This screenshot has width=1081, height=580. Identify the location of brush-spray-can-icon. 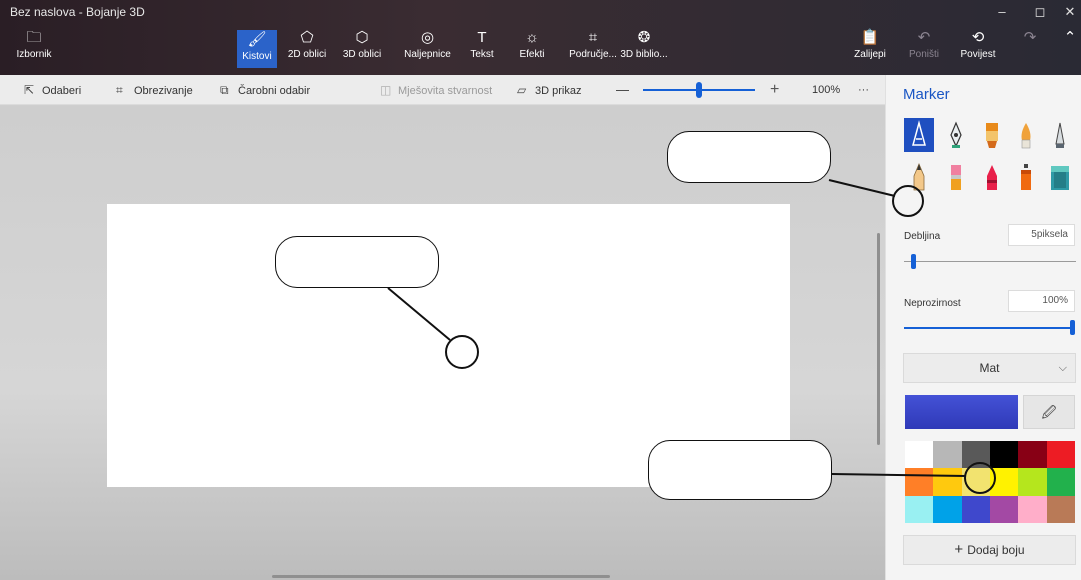
(1026, 177).